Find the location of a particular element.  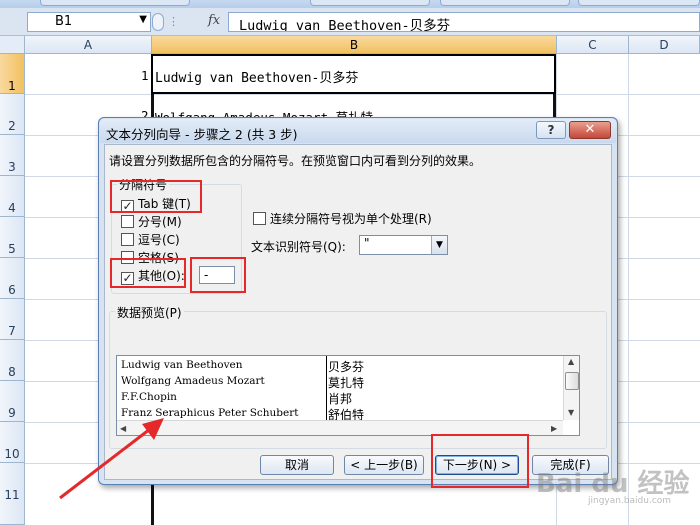

preview-row-1-col-2: 贝多芬 is located at coordinates (346, 367).